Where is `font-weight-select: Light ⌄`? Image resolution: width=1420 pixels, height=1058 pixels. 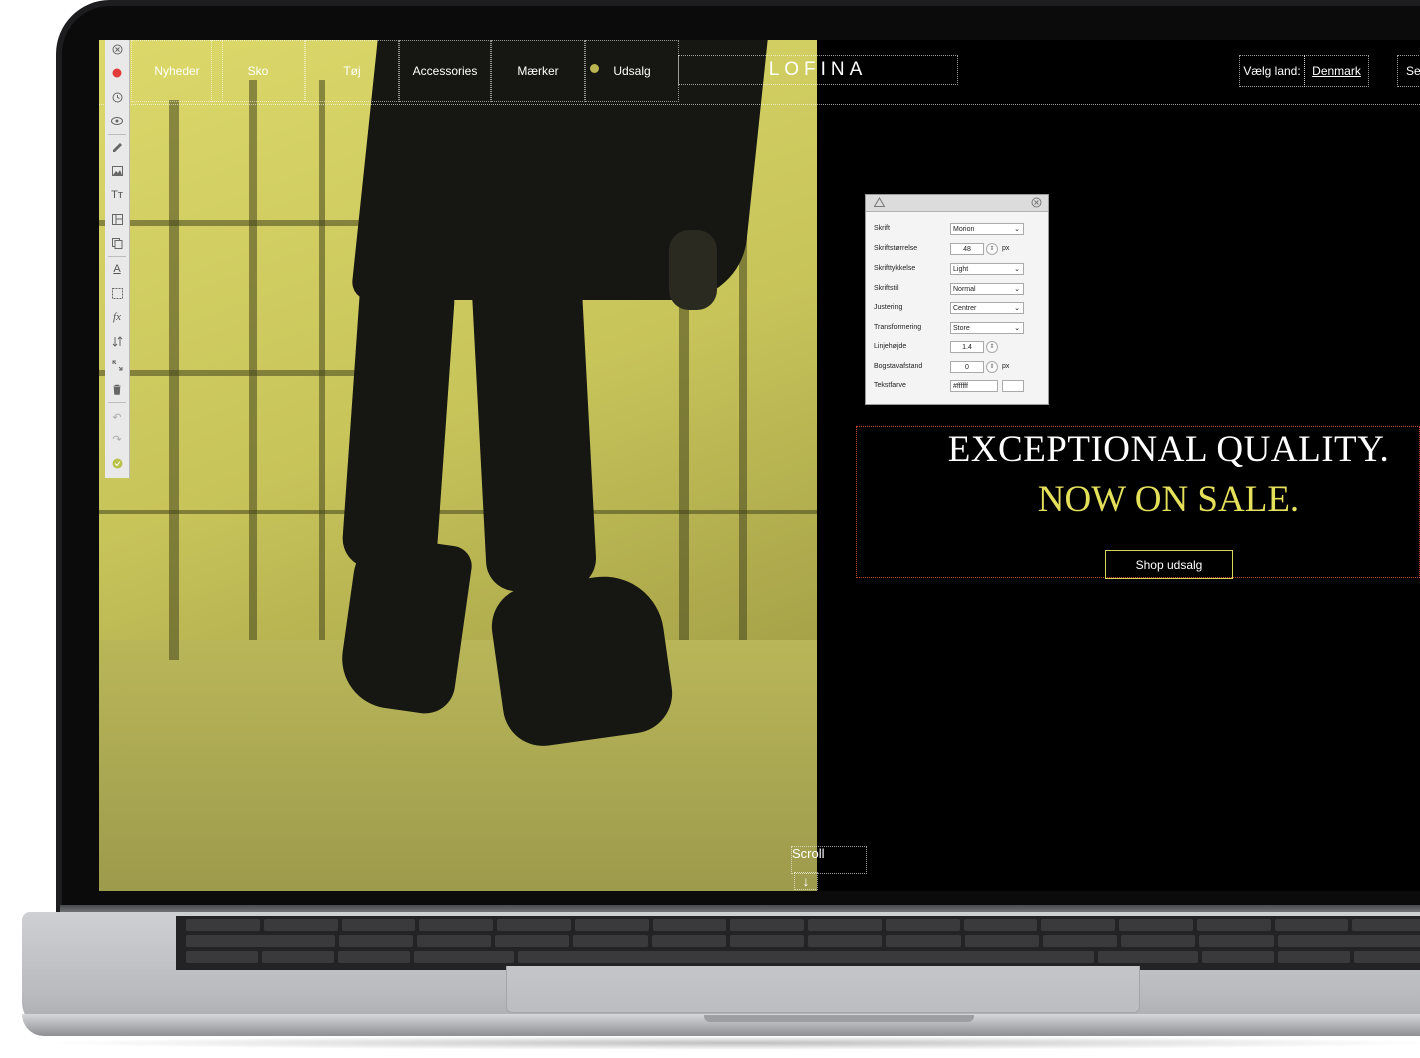
font-weight-select: Light ⌄ is located at coordinates (987, 269).